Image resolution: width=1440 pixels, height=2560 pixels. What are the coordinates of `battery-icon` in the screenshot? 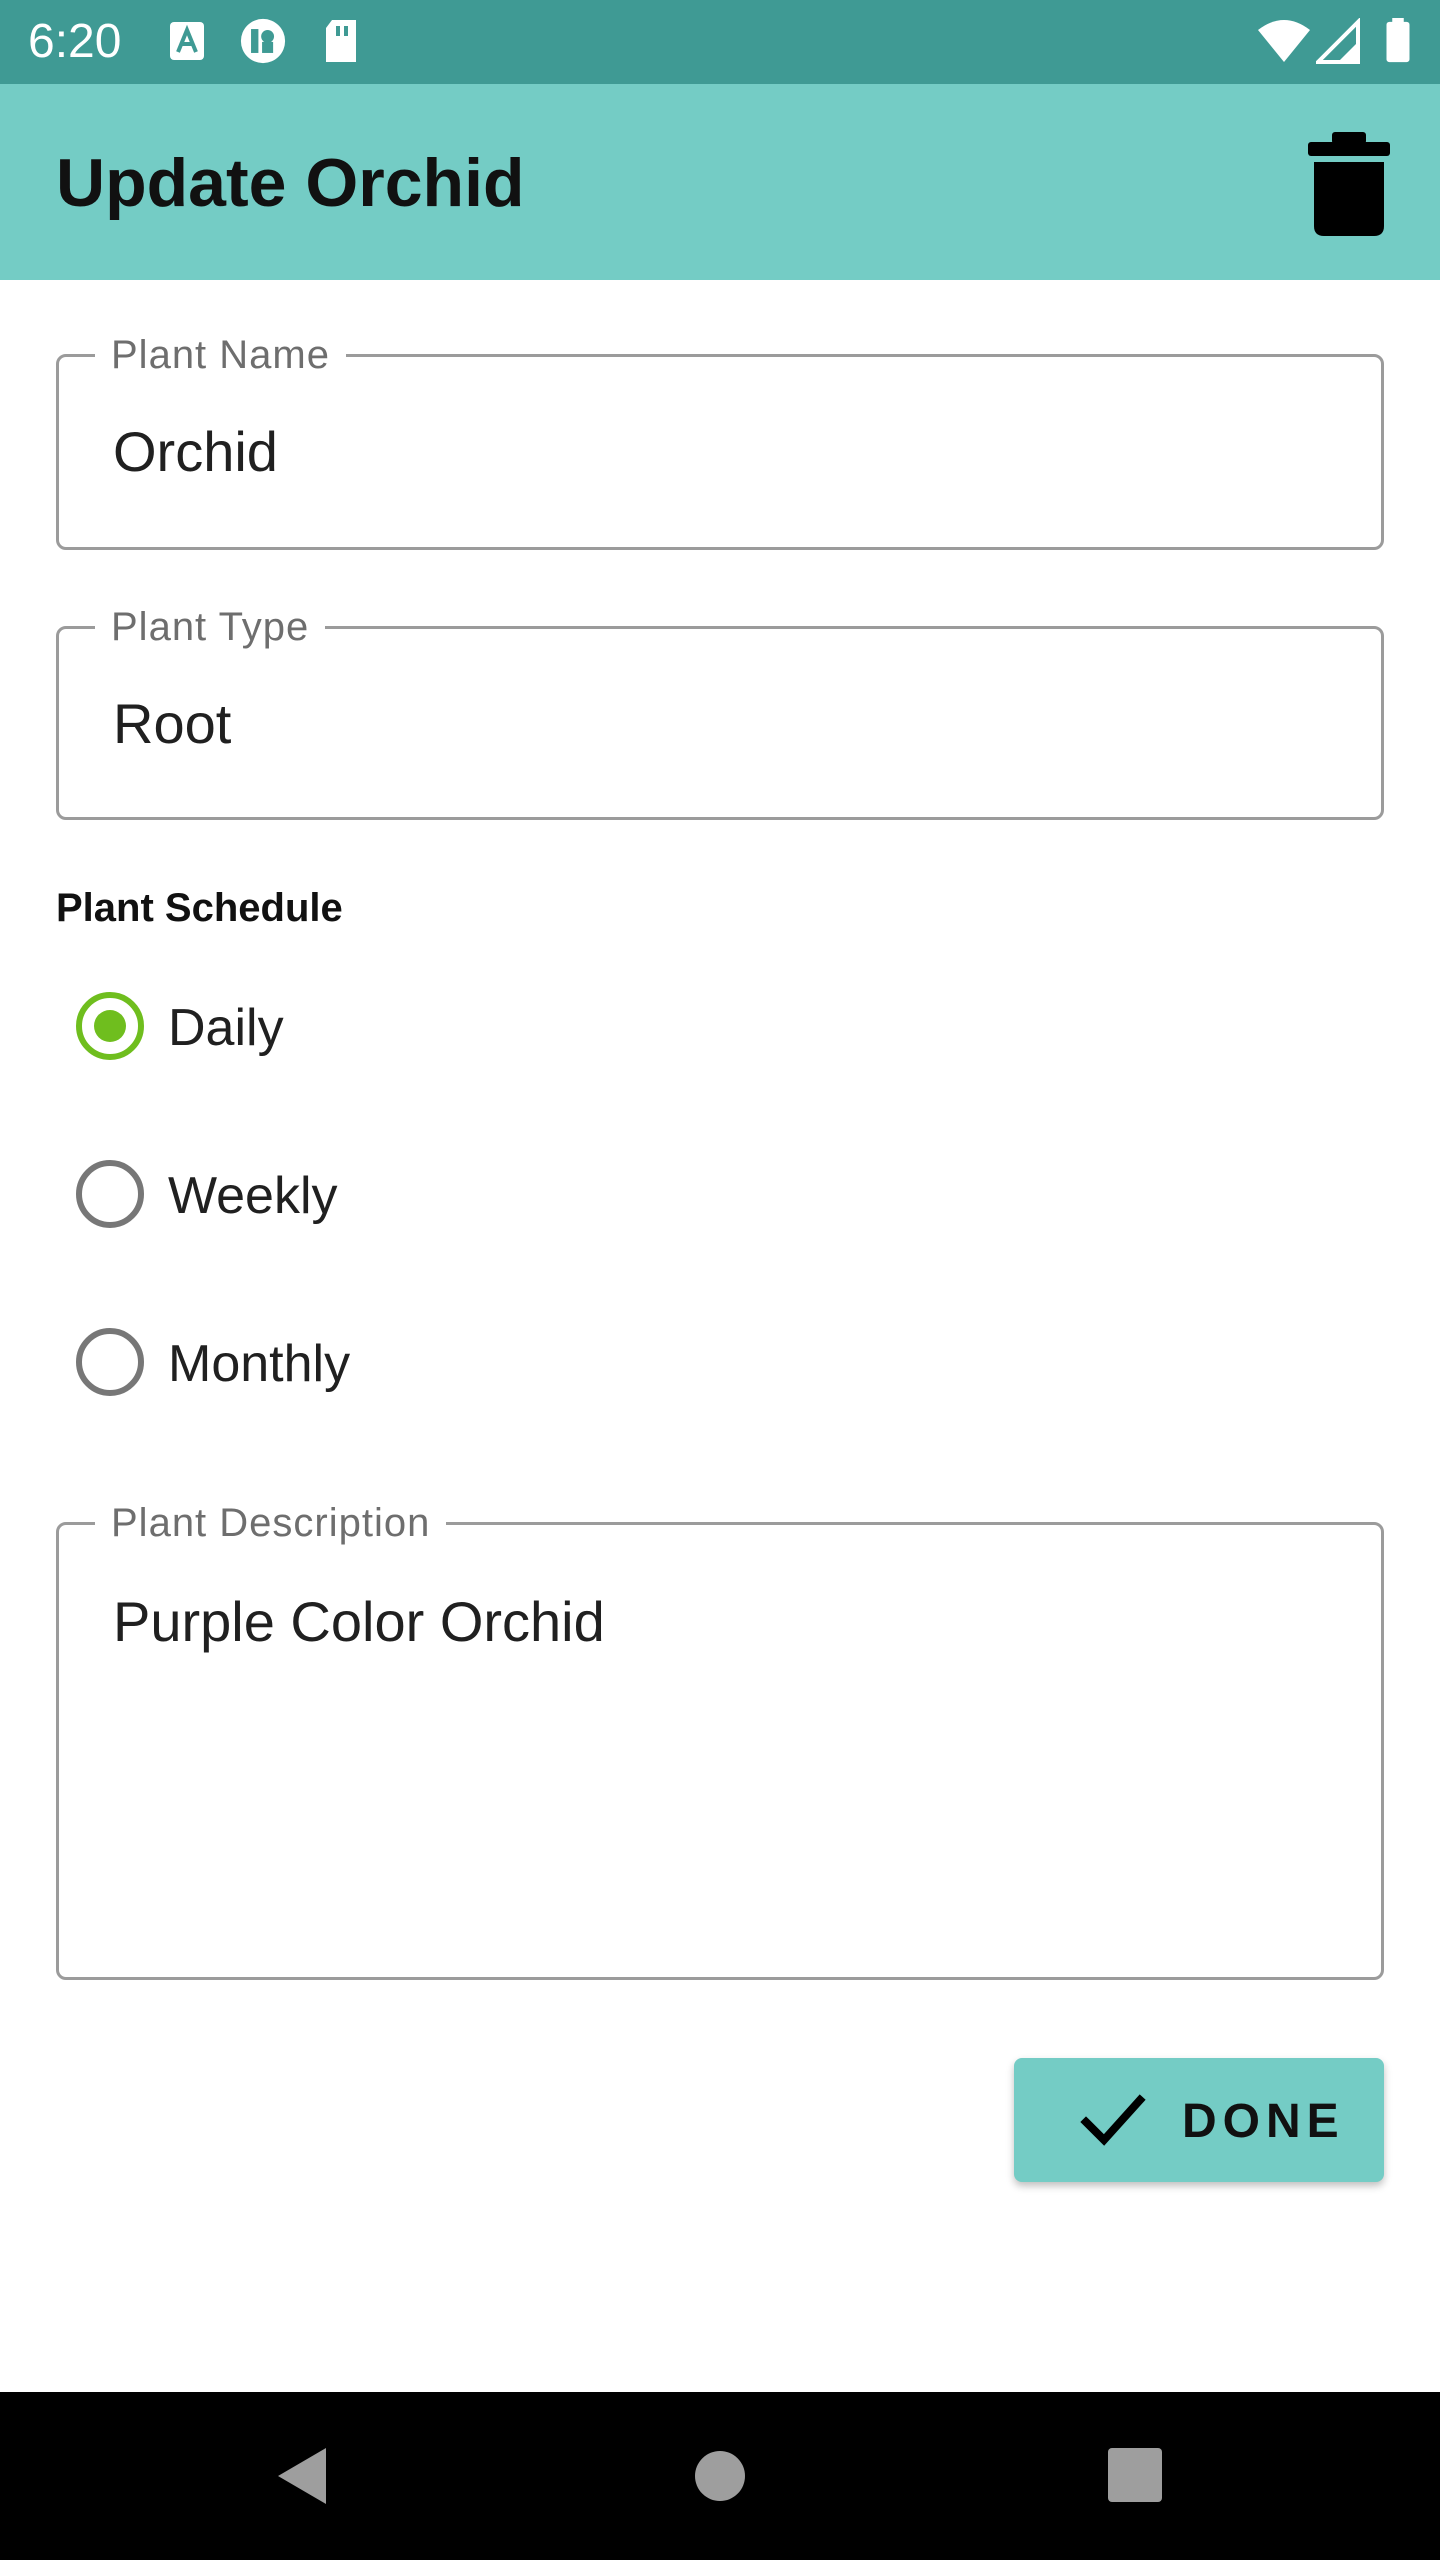 It's located at (1398, 40).